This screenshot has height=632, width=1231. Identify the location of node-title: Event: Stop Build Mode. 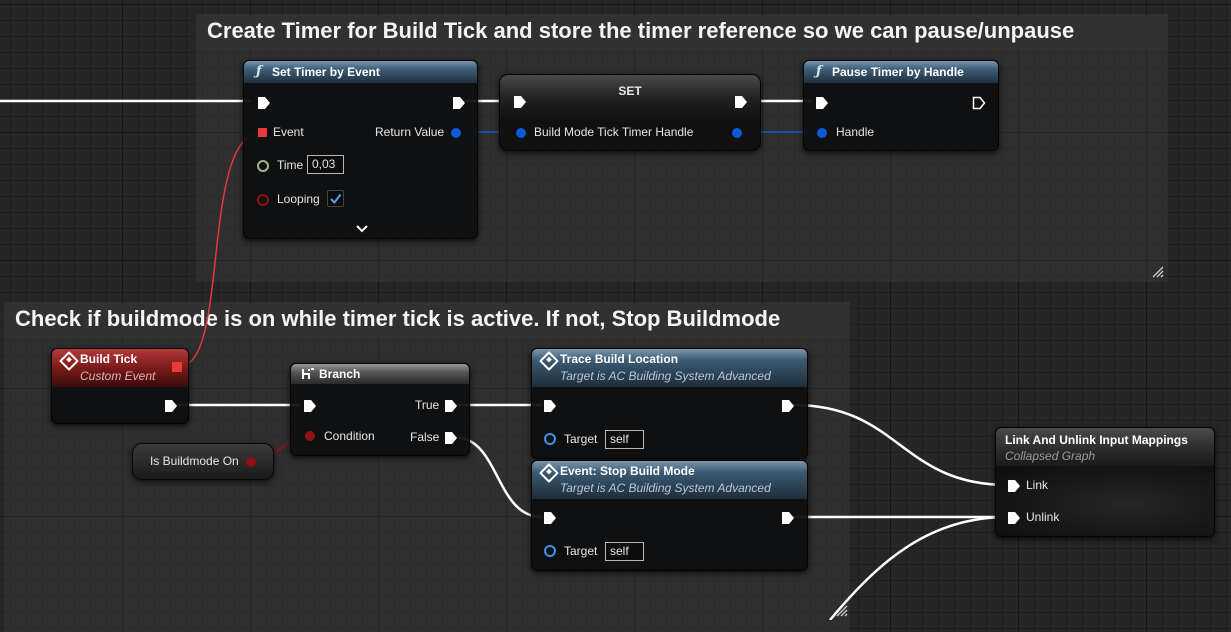
(627, 471).